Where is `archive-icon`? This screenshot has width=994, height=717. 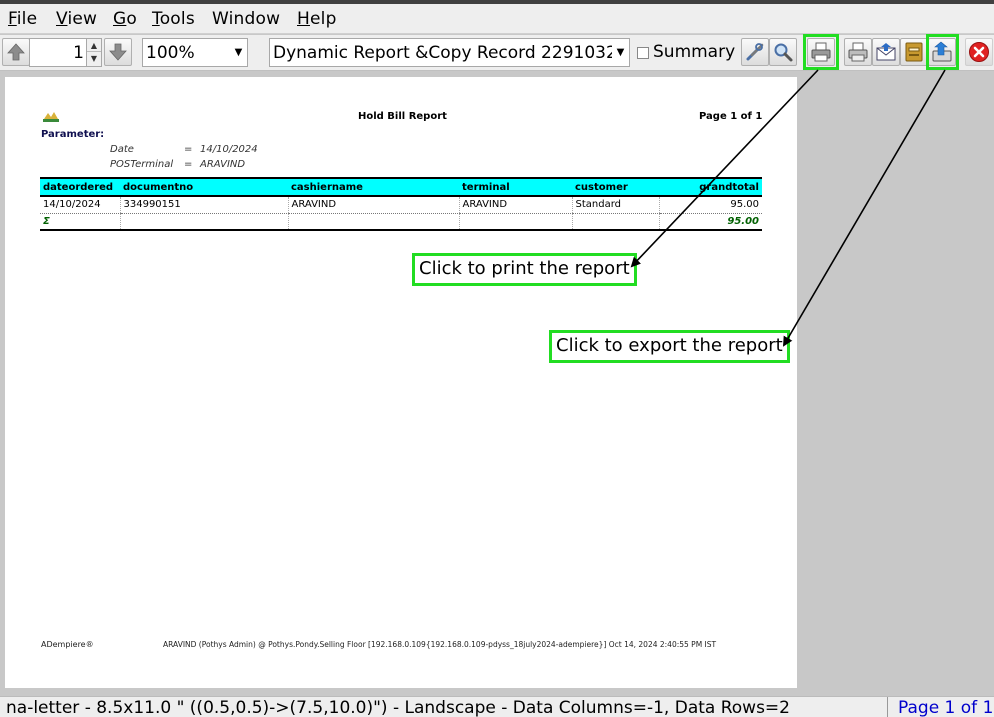 archive-icon is located at coordinates (914, 52).